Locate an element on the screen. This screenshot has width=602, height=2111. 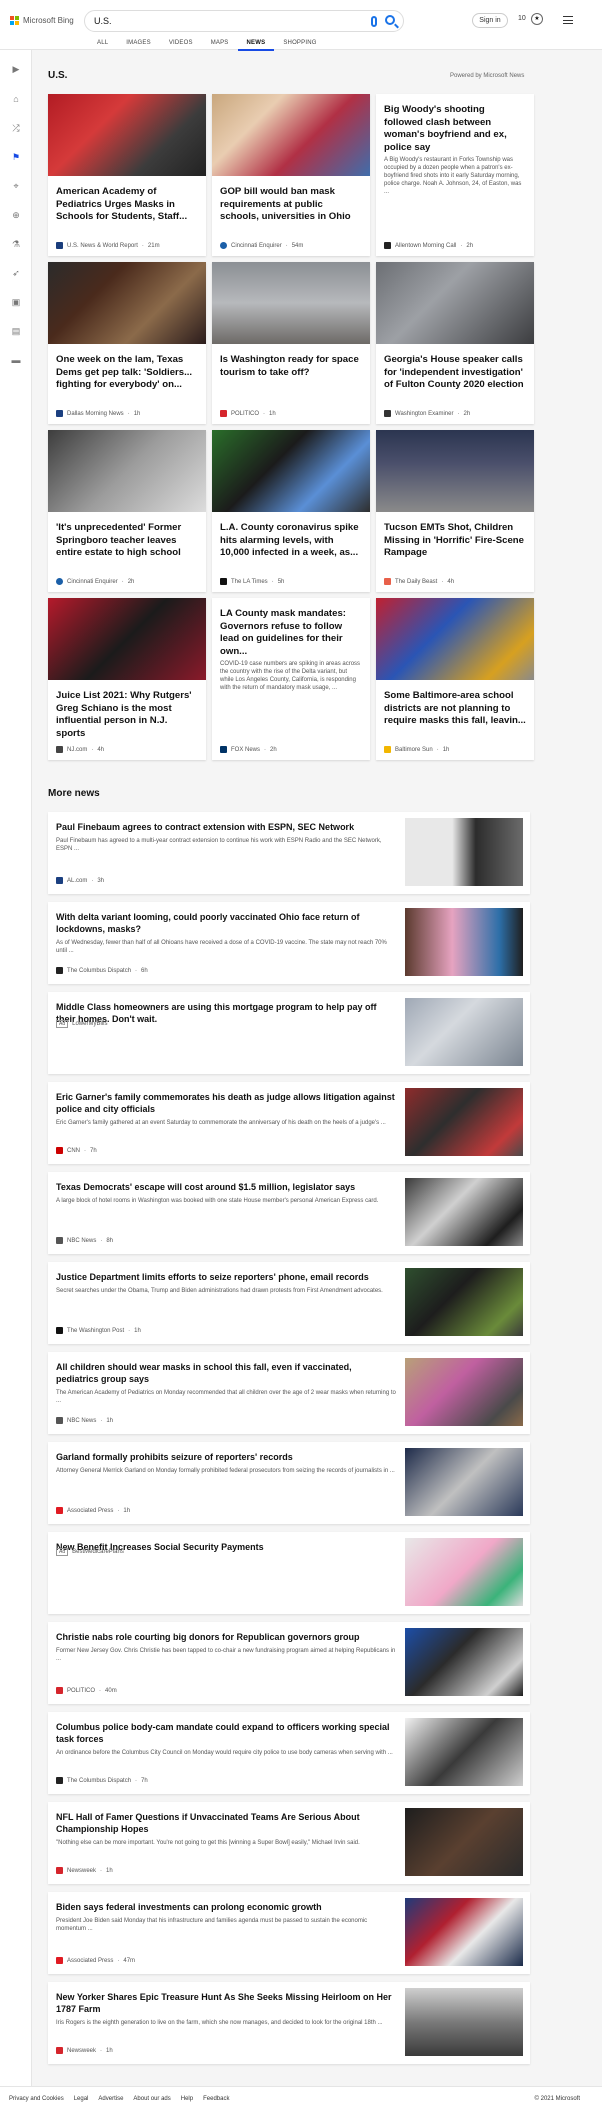
shuffle-icon: ⤮ is located at coordinates (16, 128).